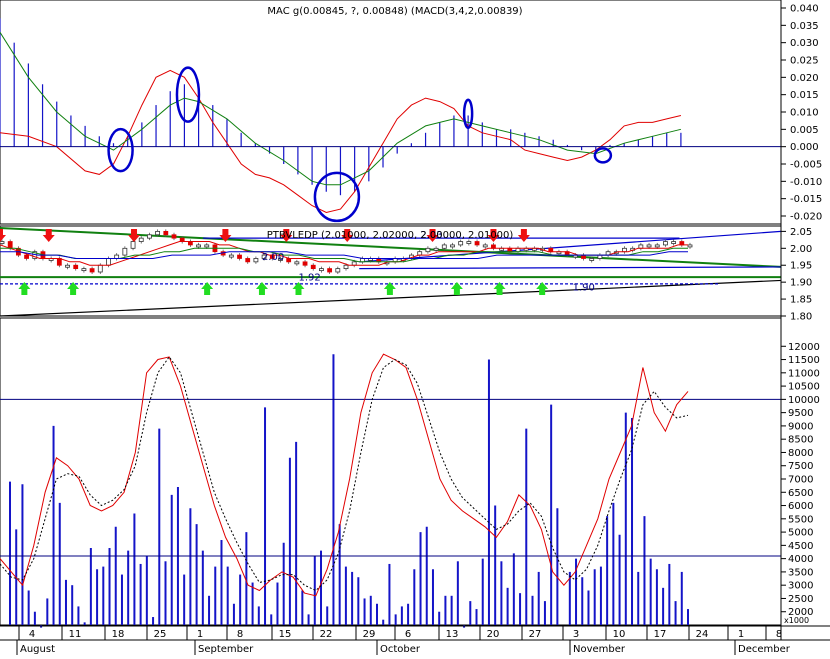 The width and height of the screenshot is (830, 659). I want to click on volume-y-tick-label: 9500, so click(800, 413).